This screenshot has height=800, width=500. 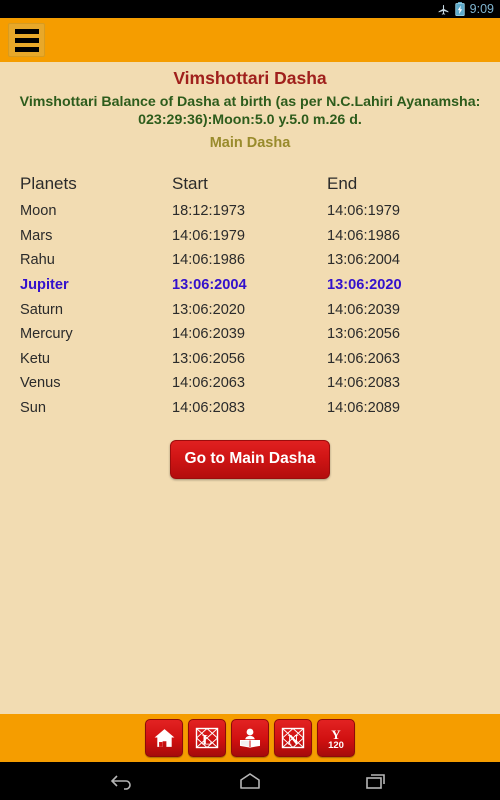 I want to click on cell-start: 14:06:1979, so click(x=209, y=235).